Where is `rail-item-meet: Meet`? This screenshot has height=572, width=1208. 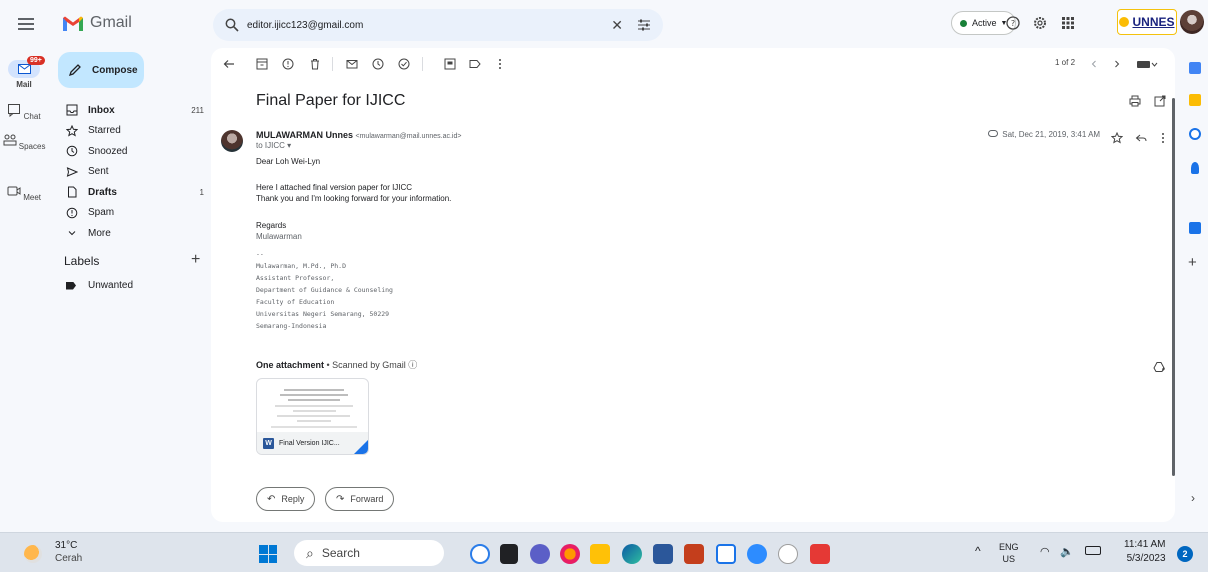 rail-item-meet: Meet is located at coordinates (24, 193).